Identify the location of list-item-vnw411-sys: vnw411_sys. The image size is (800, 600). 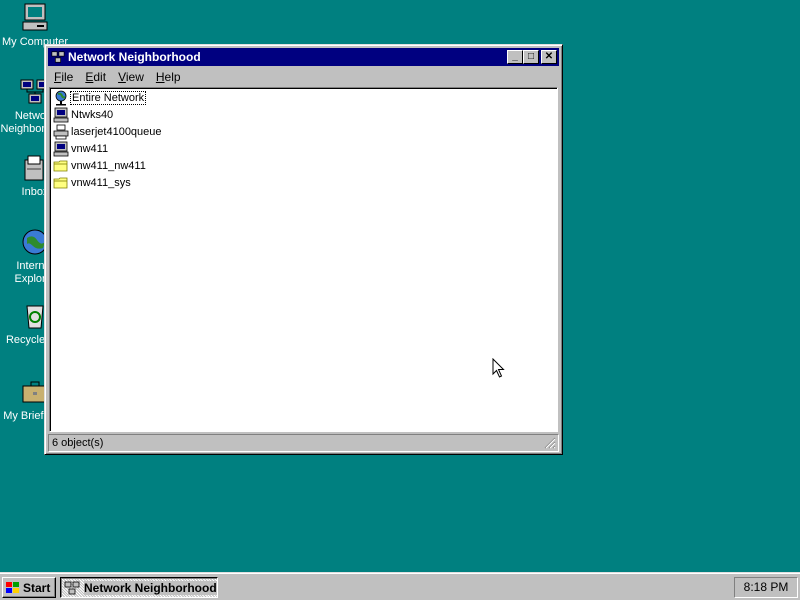
(92, 183).